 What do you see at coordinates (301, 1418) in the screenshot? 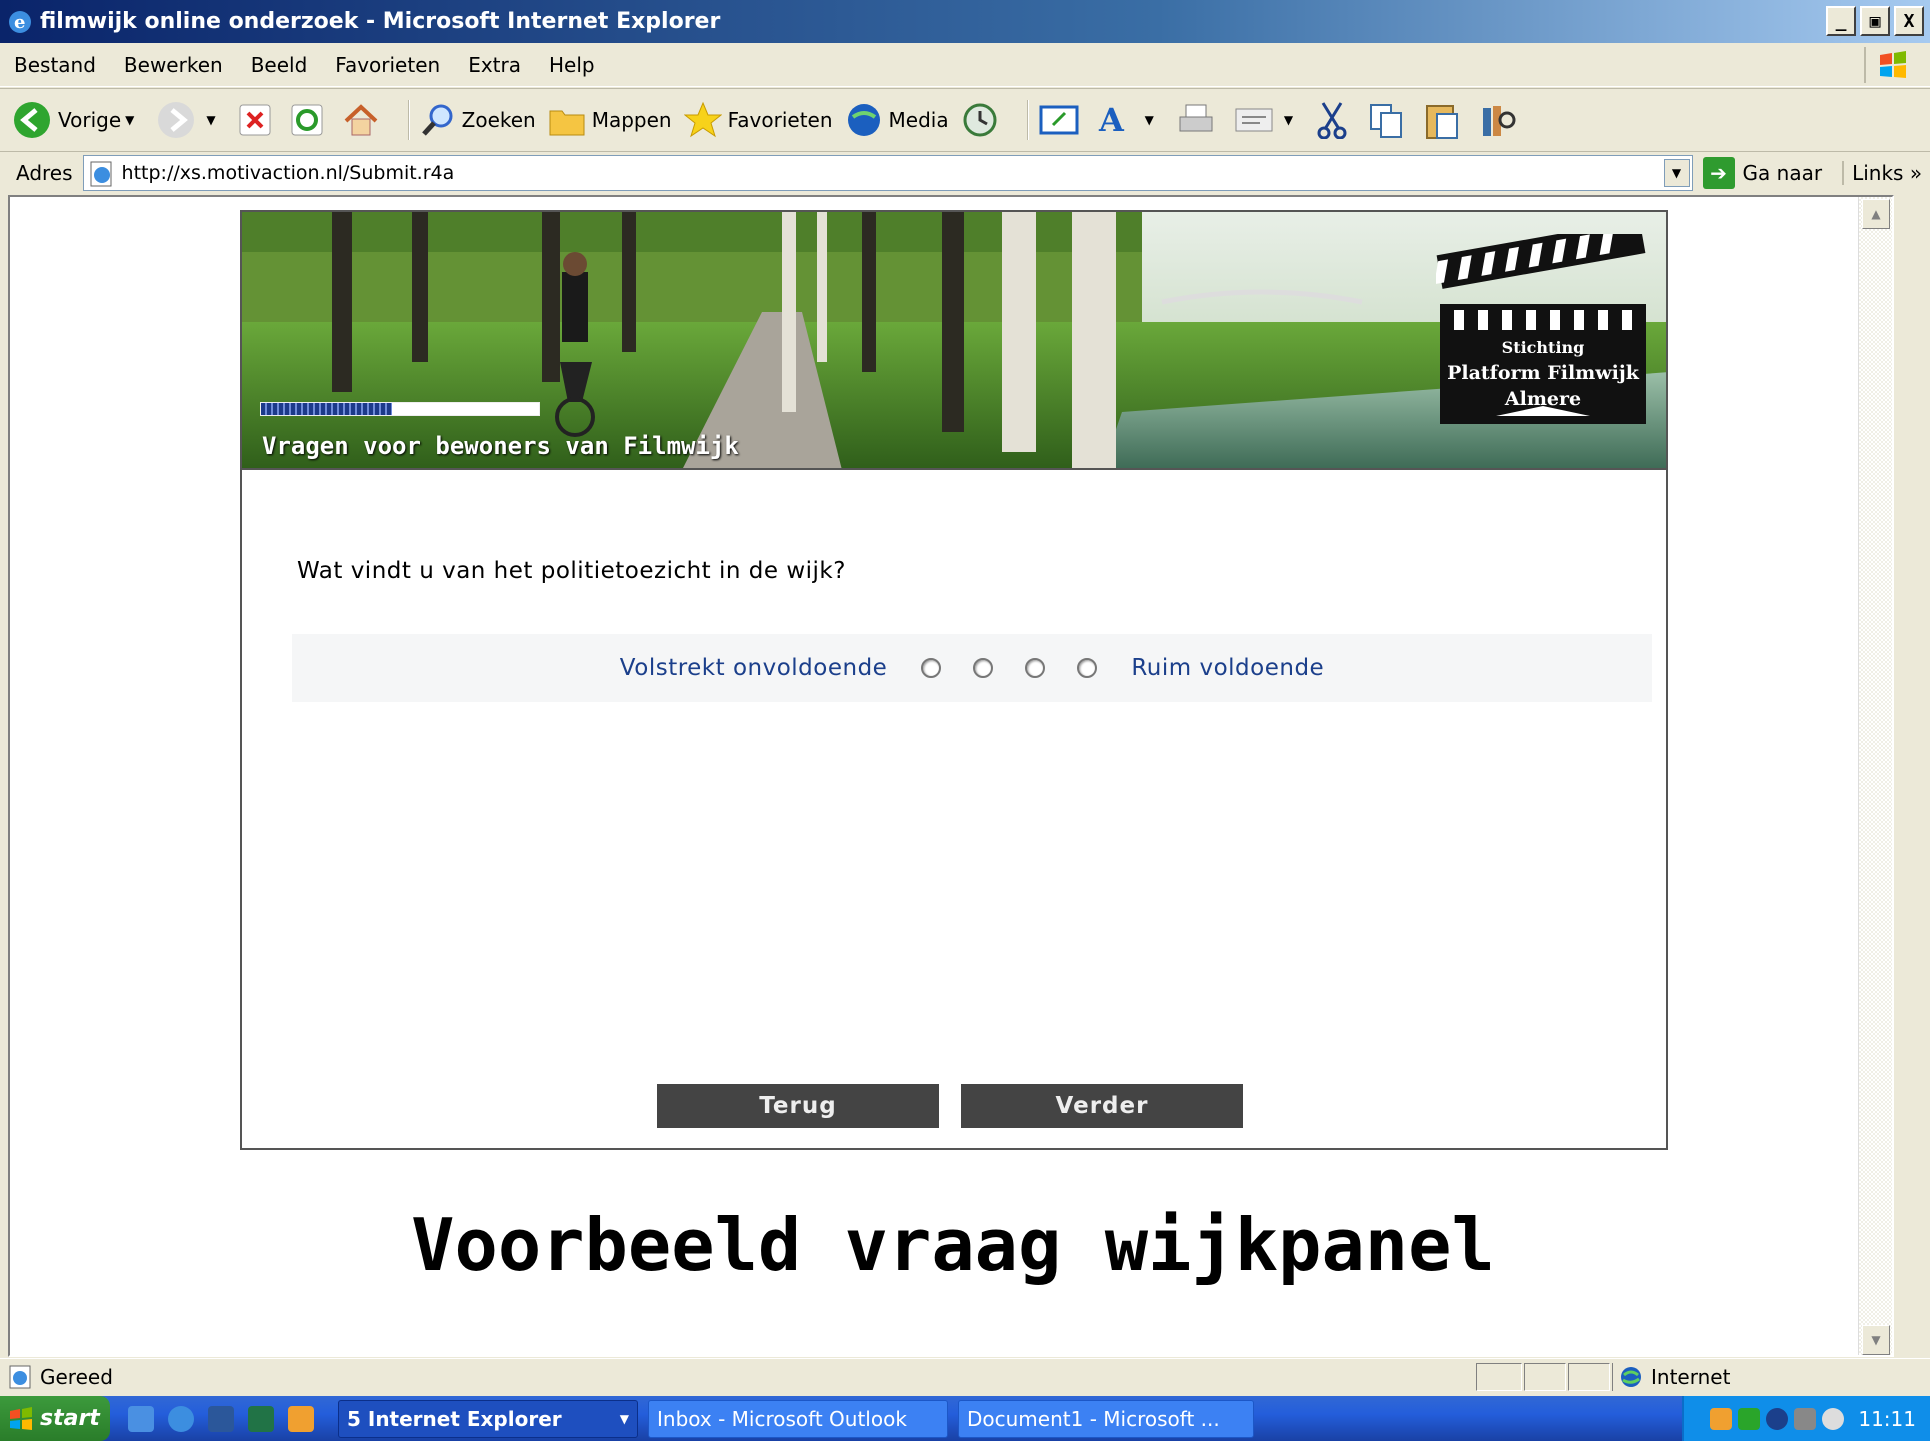
I see `outlook-icon` at bounding box center [301, 1418].